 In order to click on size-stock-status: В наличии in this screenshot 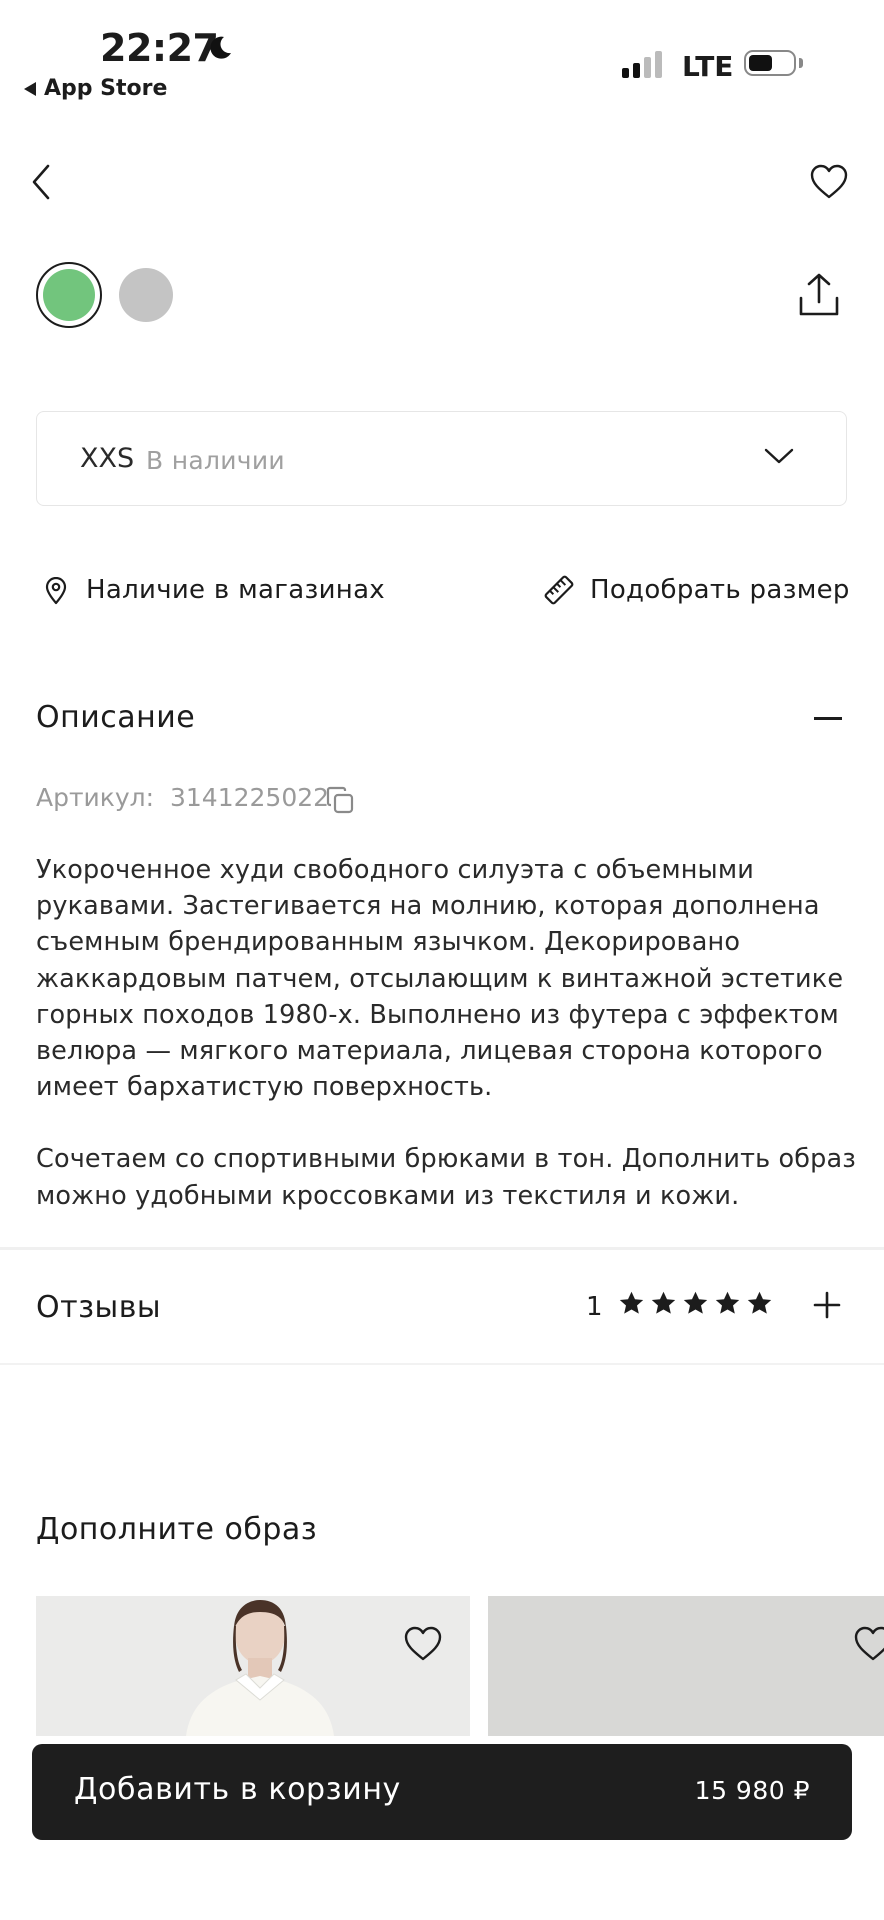, I will do `click(215, 460)`.